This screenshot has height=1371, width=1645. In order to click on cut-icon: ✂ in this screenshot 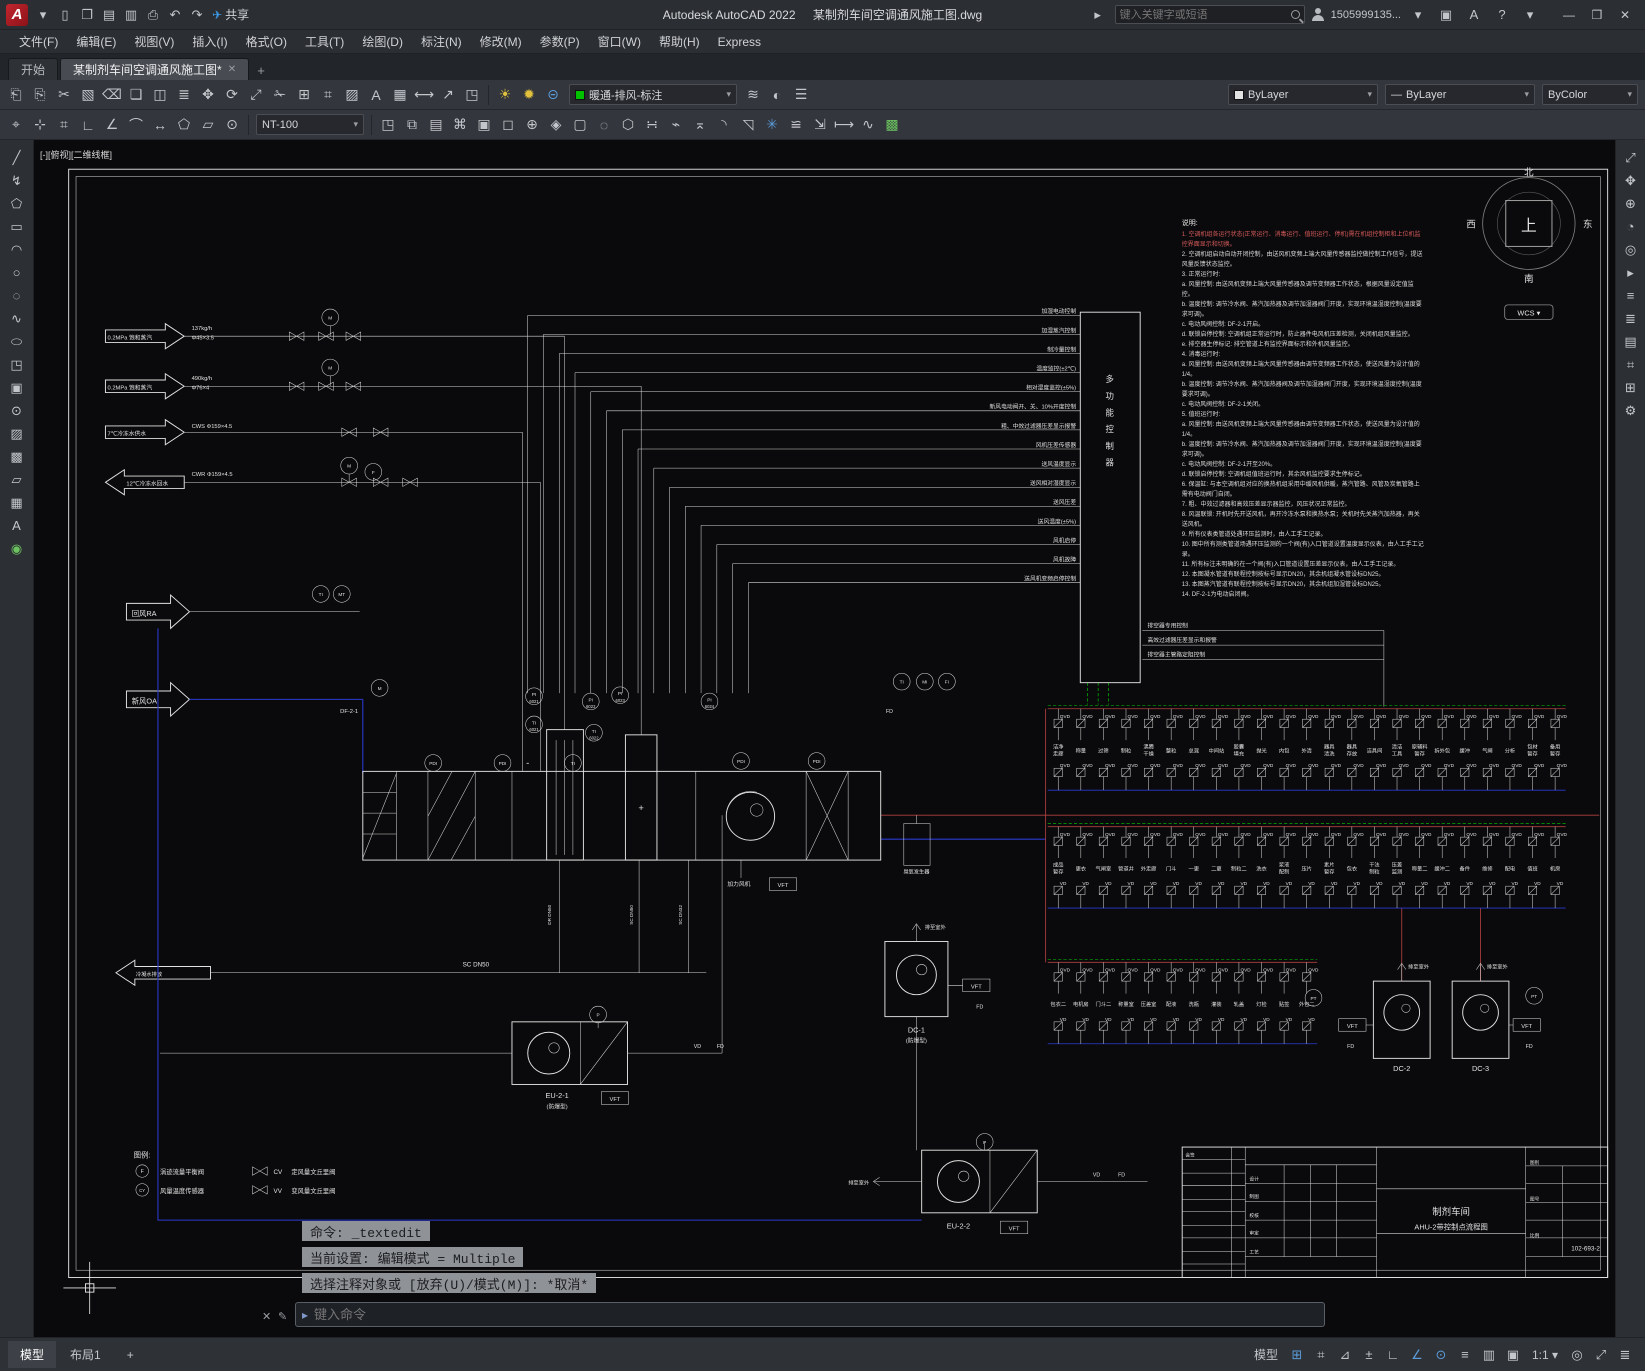, I will do `click(64, 95)`.